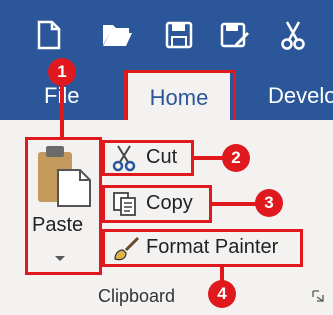  What do you see at coordinates (179, 35) in the screenshot?
I see `save-icon` at bounding box center [179, 35].